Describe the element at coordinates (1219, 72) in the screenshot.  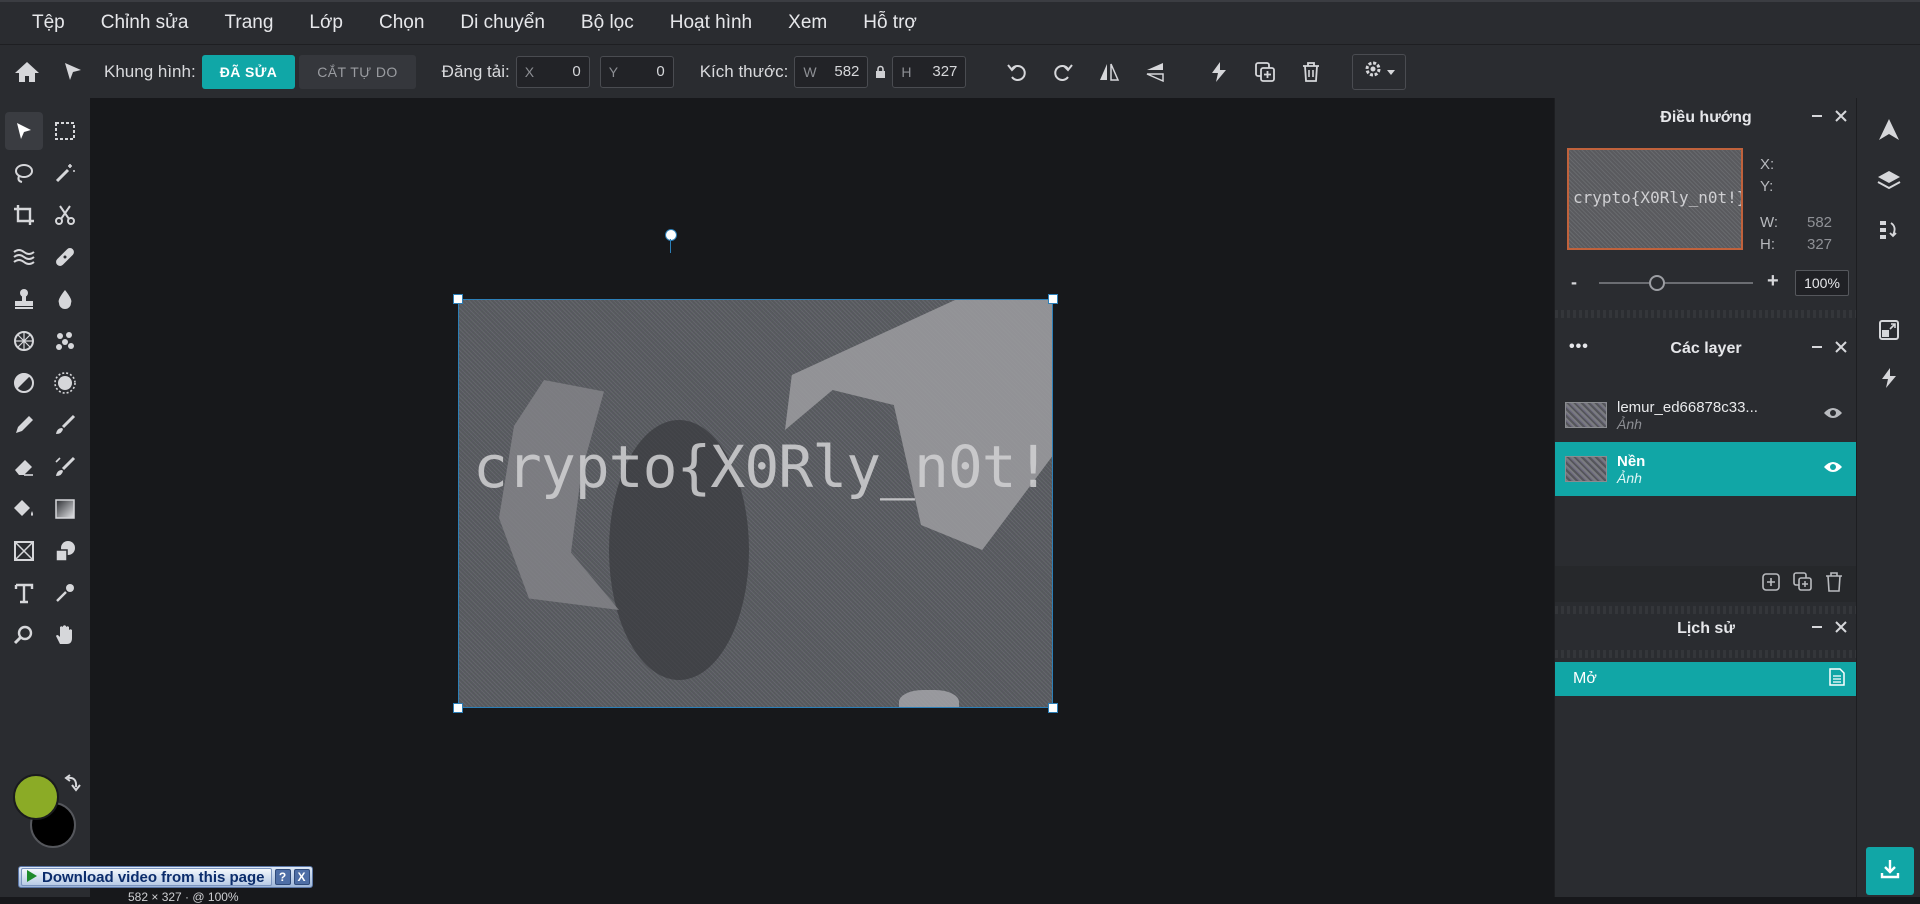
I see `quick-action-icon` at that location.